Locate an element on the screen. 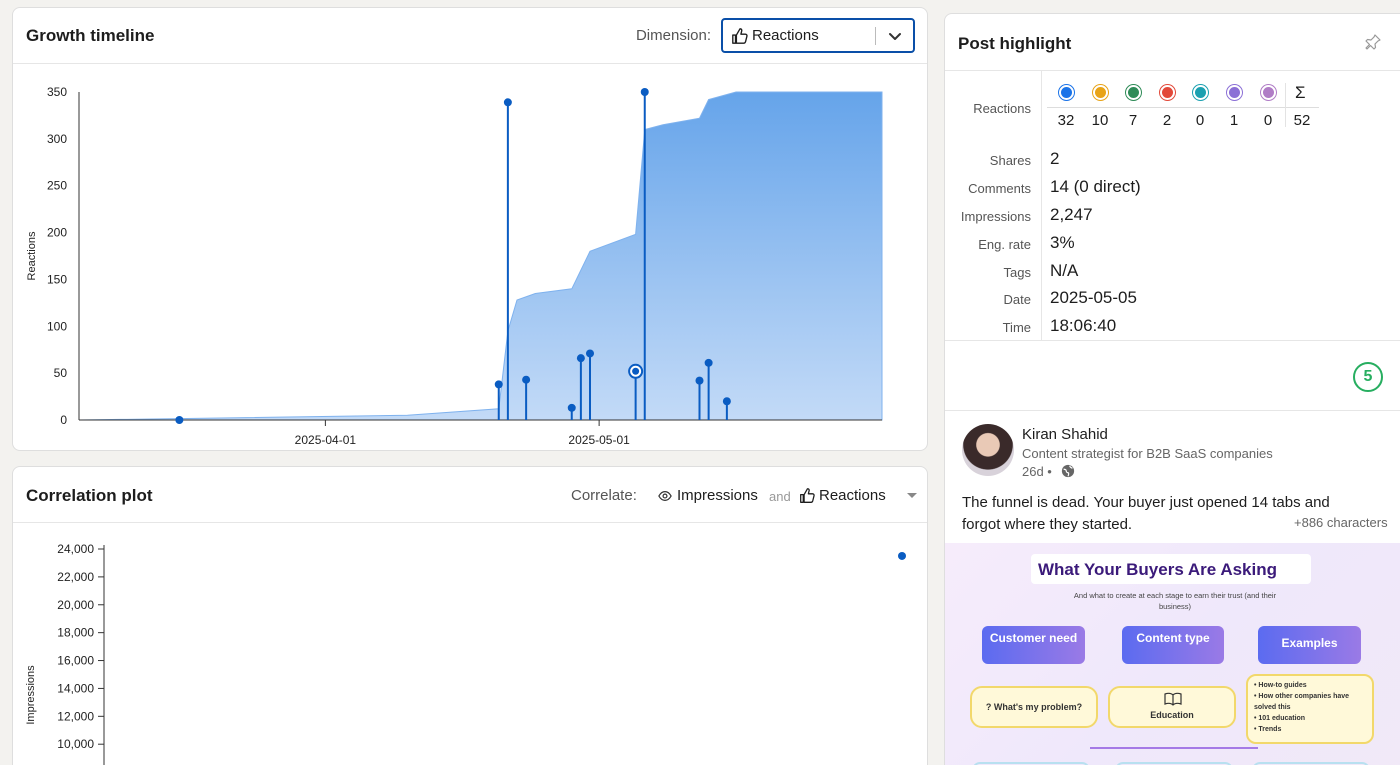 This screenshot has height=765, width=1400. stat-value: 2 is located at coordinates (1055, 158).